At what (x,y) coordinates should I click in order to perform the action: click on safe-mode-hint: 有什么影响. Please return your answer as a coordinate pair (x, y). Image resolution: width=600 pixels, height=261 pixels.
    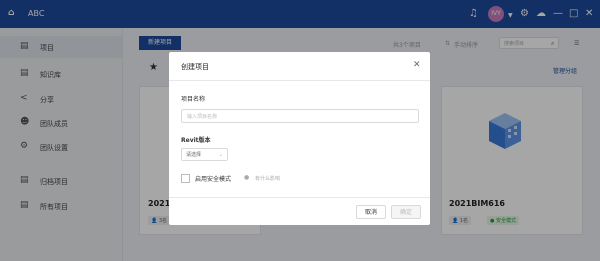
    Looking at the image, I should click on (267, 178).